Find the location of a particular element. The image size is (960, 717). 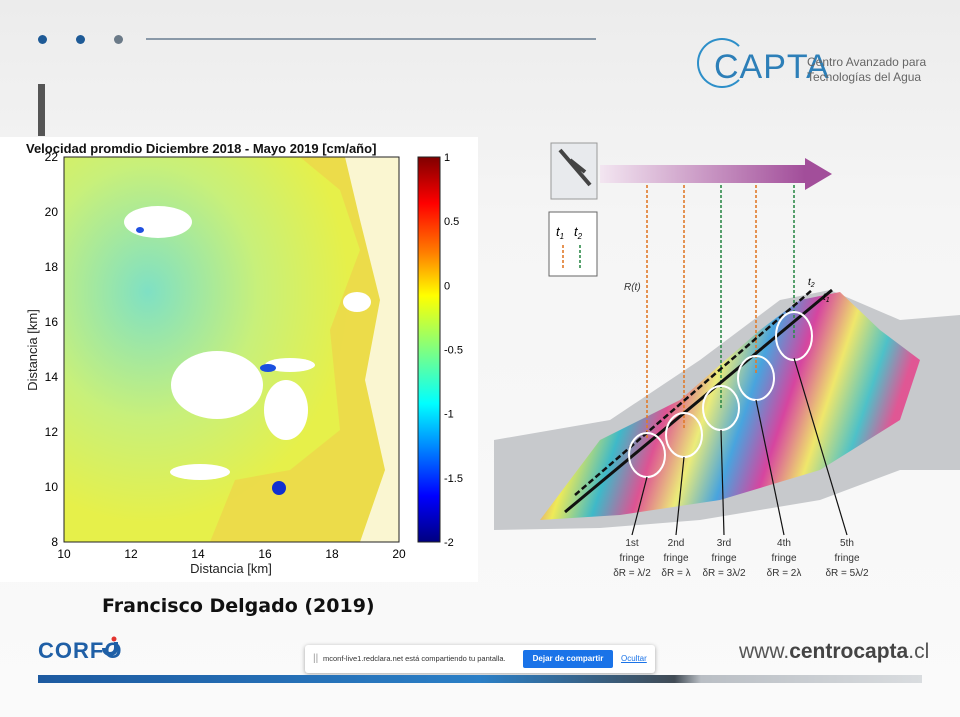

radar-beam-arrowhead is located at coordinates (818, 174).